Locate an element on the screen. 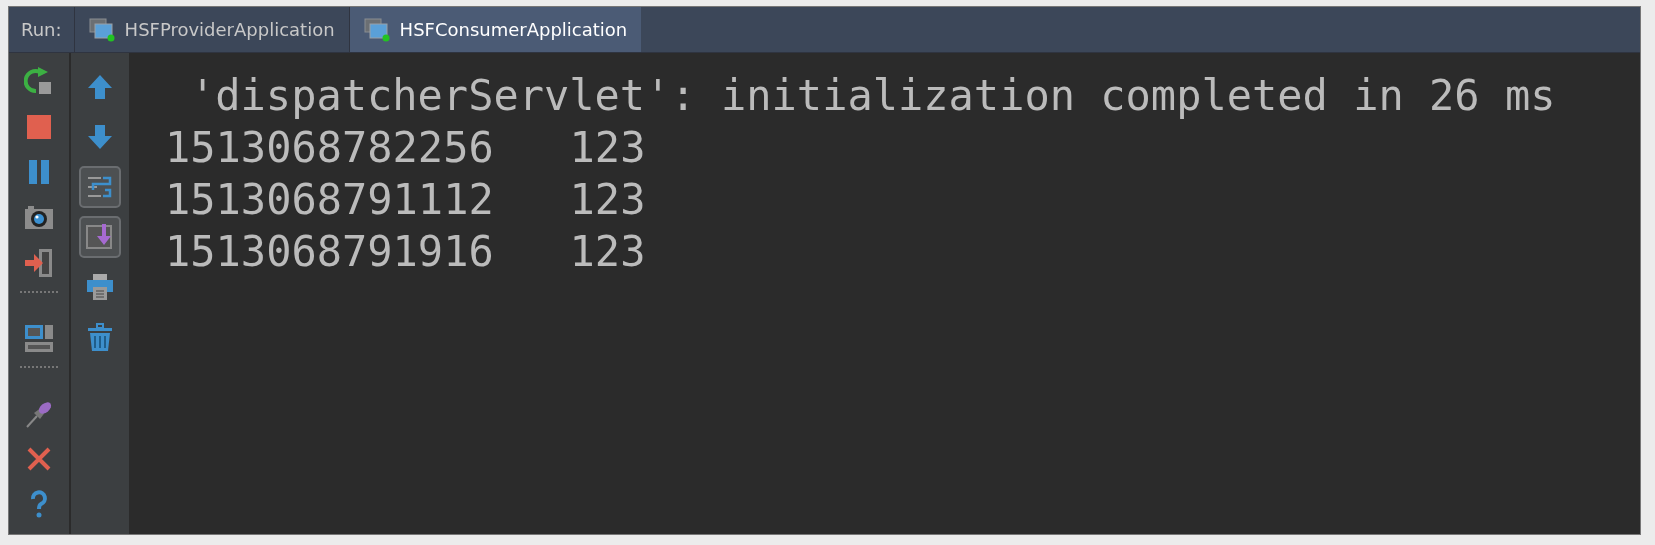 The width and height of the screenshot is (1655, 545). run-label: Run: is located at coordinates (41, 30).